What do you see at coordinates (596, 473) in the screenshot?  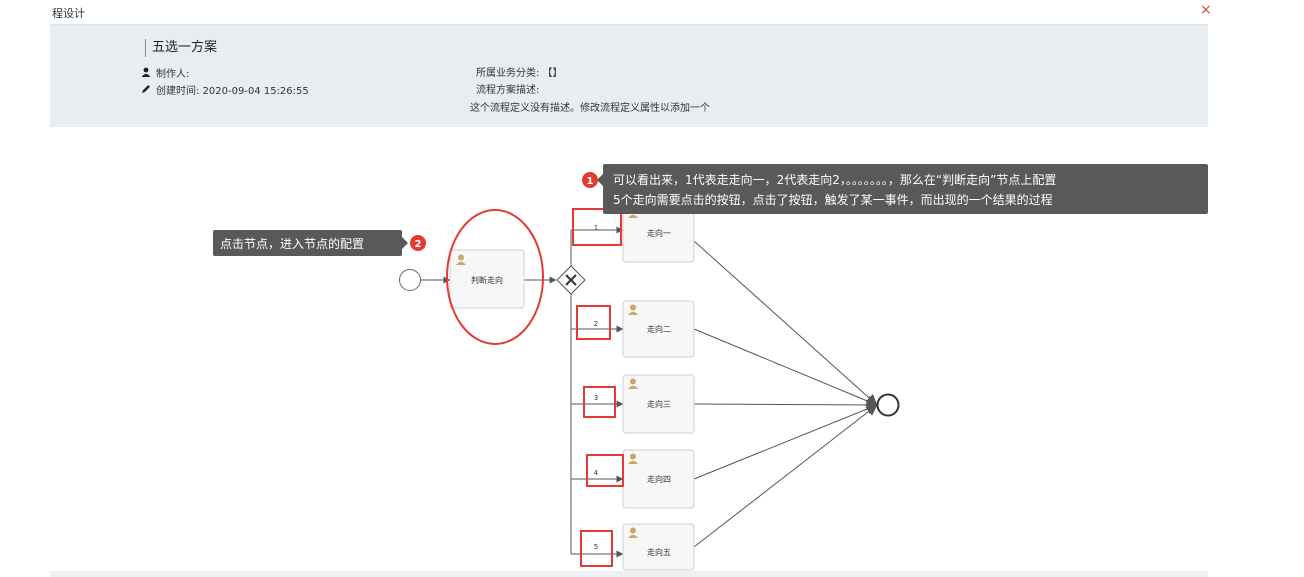 I see `flow-label-4: 4` at bounding box center [596, 473].